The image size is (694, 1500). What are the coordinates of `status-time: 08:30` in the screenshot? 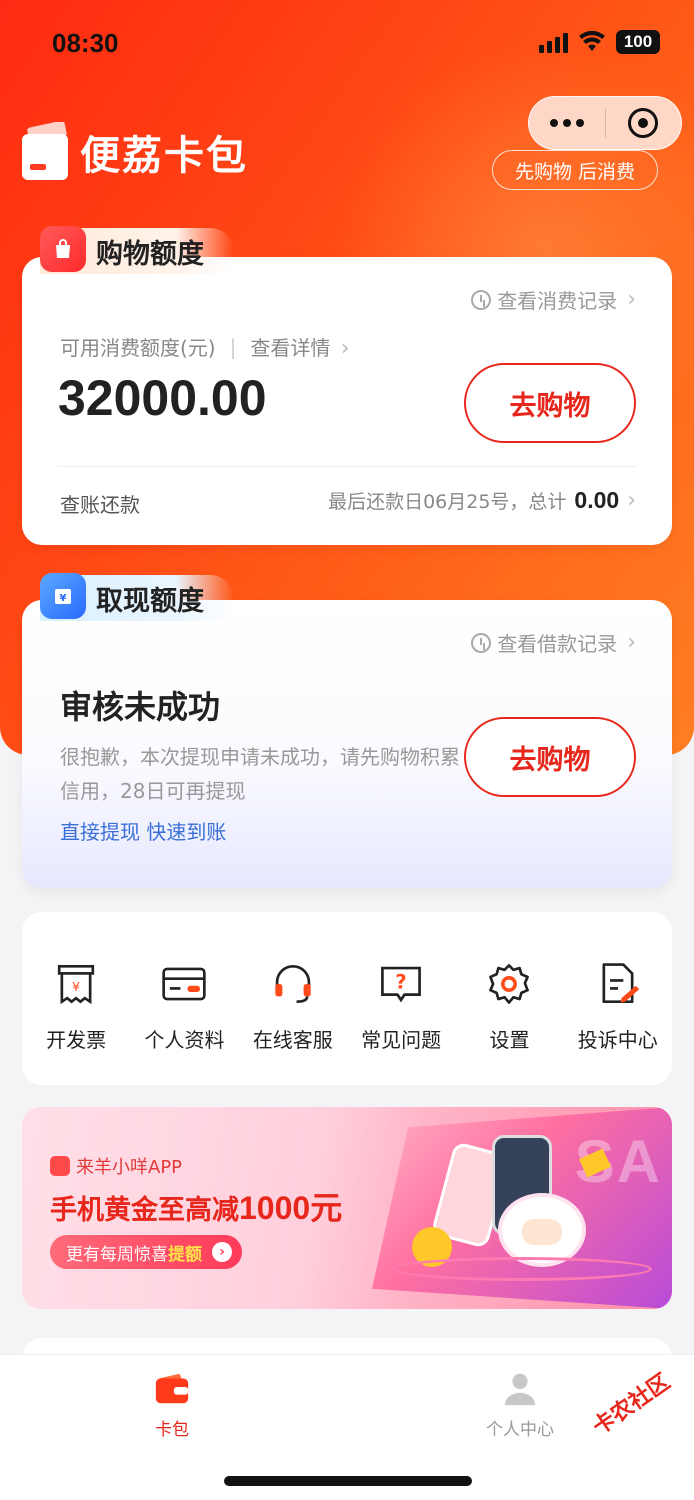 It's located at (85, 43).